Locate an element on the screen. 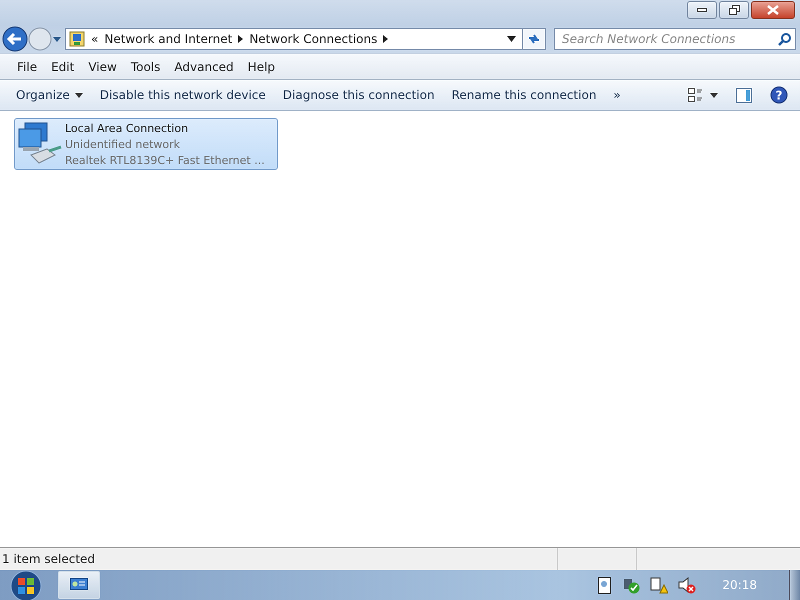 This screenshot has width=800, height=600. search-field: Search Network Connections is located at coordinates (675, 39).